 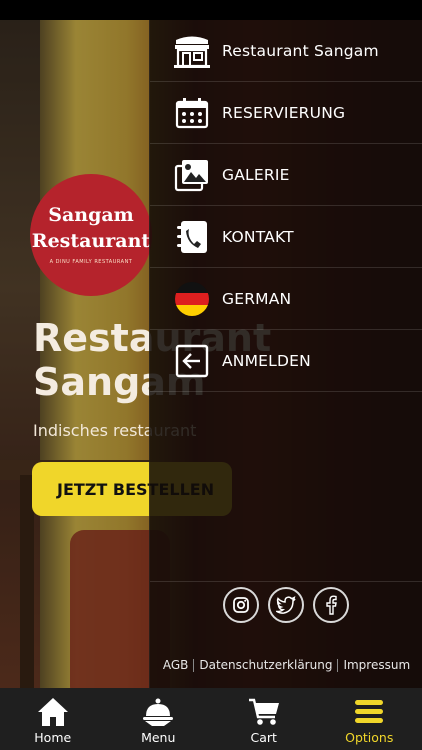 I want to click on restaurant-building-icon, so click(x=192, y=51).